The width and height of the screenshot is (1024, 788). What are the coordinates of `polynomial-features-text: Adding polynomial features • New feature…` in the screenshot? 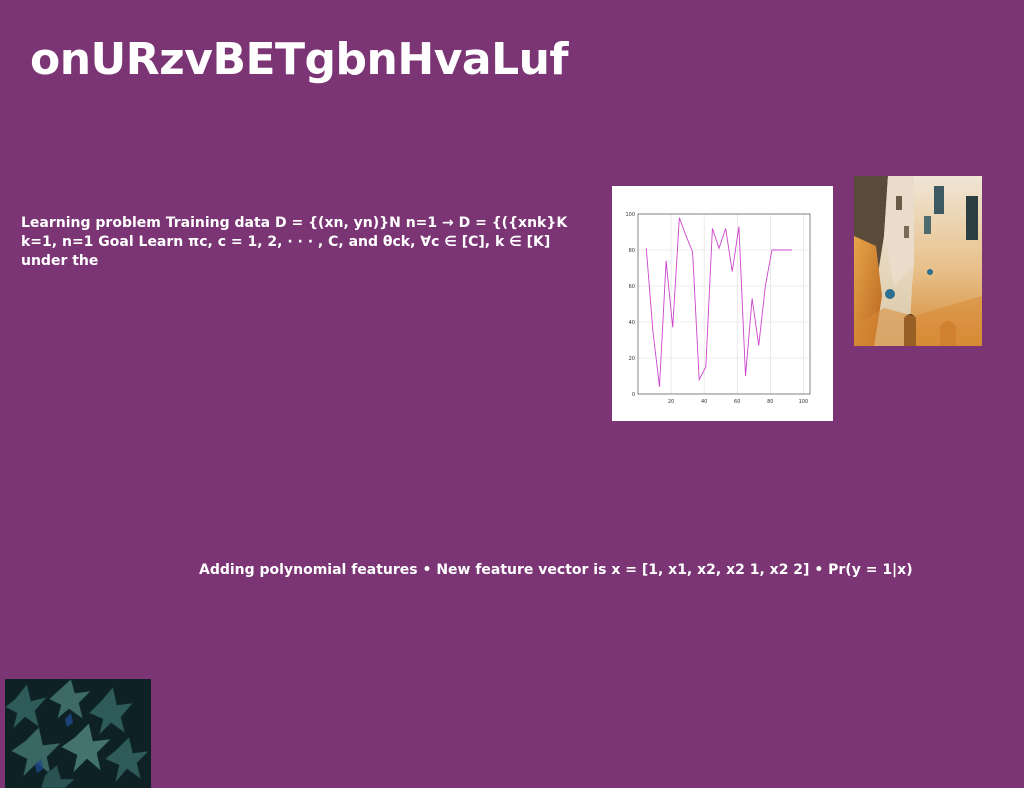 It's located at (556, 570).